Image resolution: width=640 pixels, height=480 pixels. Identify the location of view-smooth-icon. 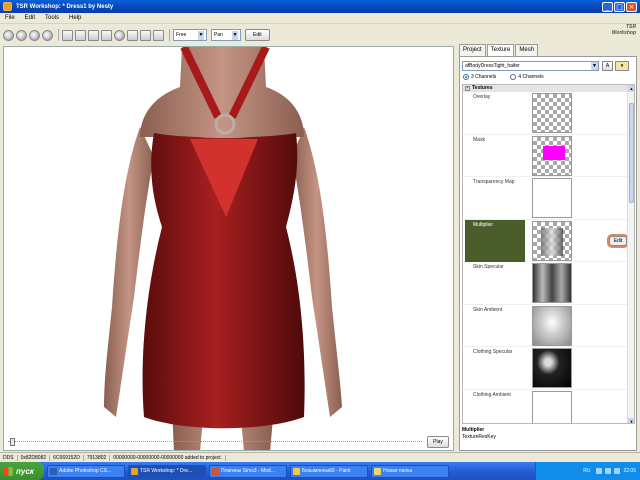
(34, 35).